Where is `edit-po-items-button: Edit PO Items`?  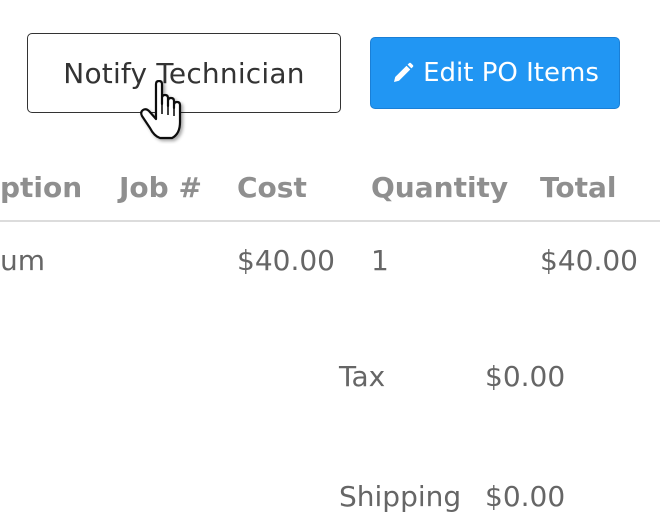
edit-po-items-button: Edit PO Items is located at coordinates (495, 73).